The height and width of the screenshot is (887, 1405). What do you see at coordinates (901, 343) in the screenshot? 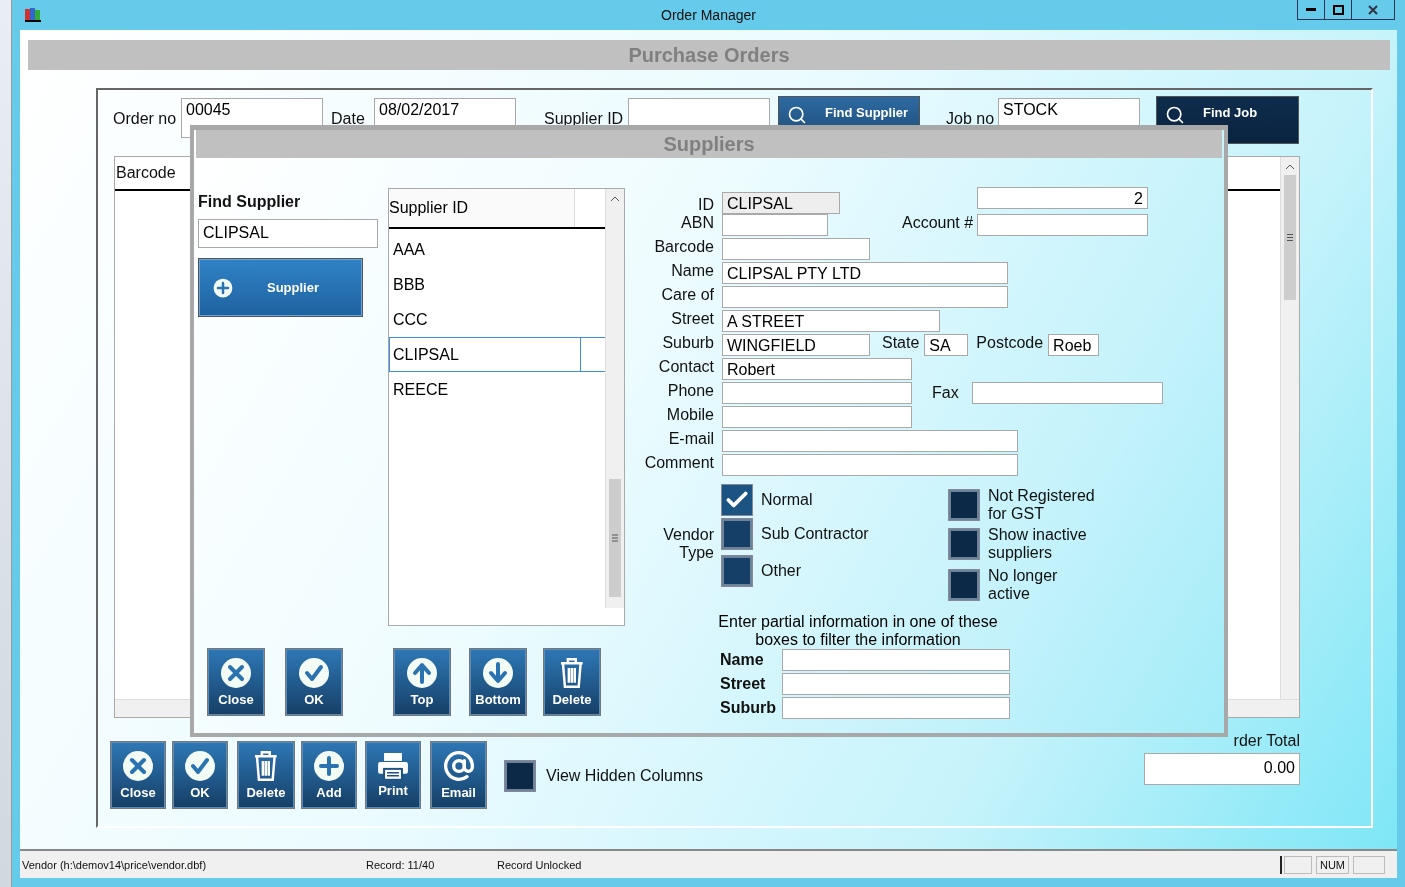
I see `field-label: State` at bounding box center [901, 343].